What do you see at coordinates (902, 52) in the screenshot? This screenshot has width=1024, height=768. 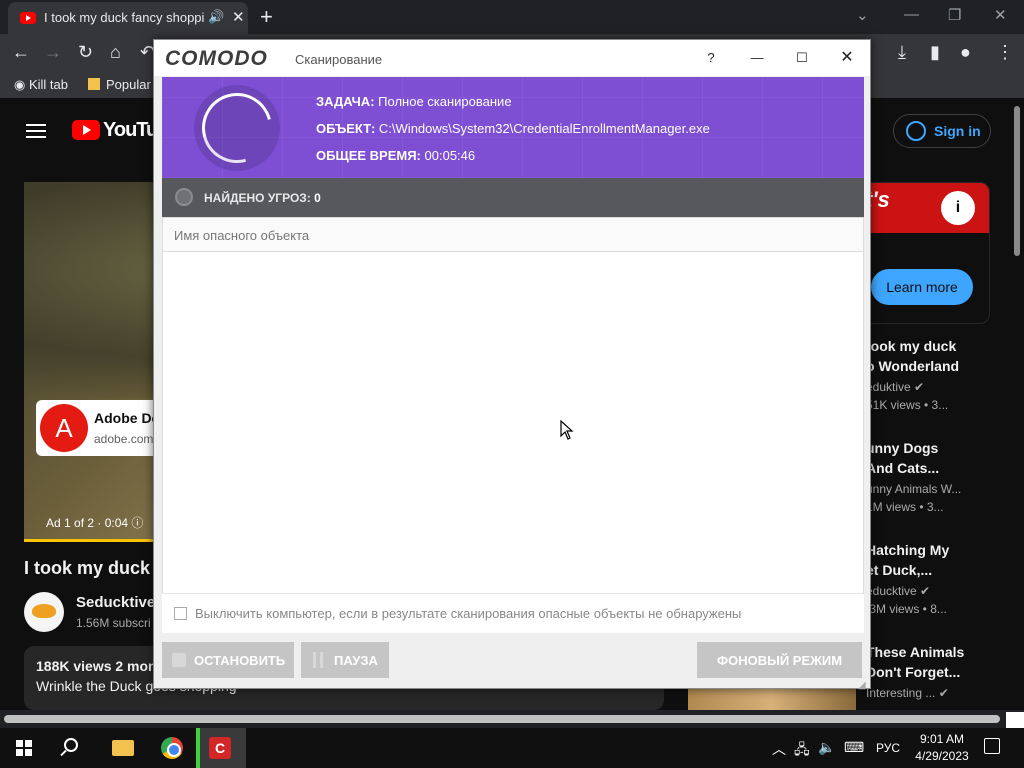 I see `download-icon: ⤓` at bounding box center [902, 52].